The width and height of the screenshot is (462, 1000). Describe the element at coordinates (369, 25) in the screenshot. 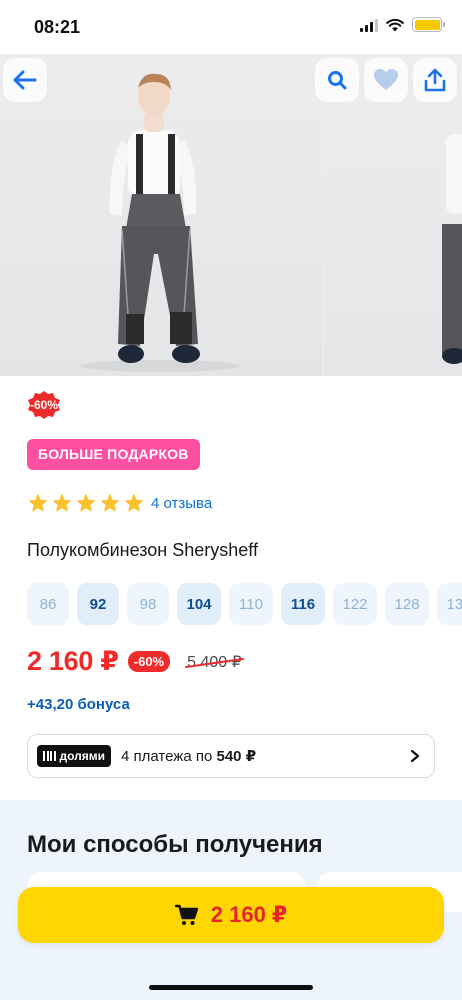

I see `signal-icon` at that location.